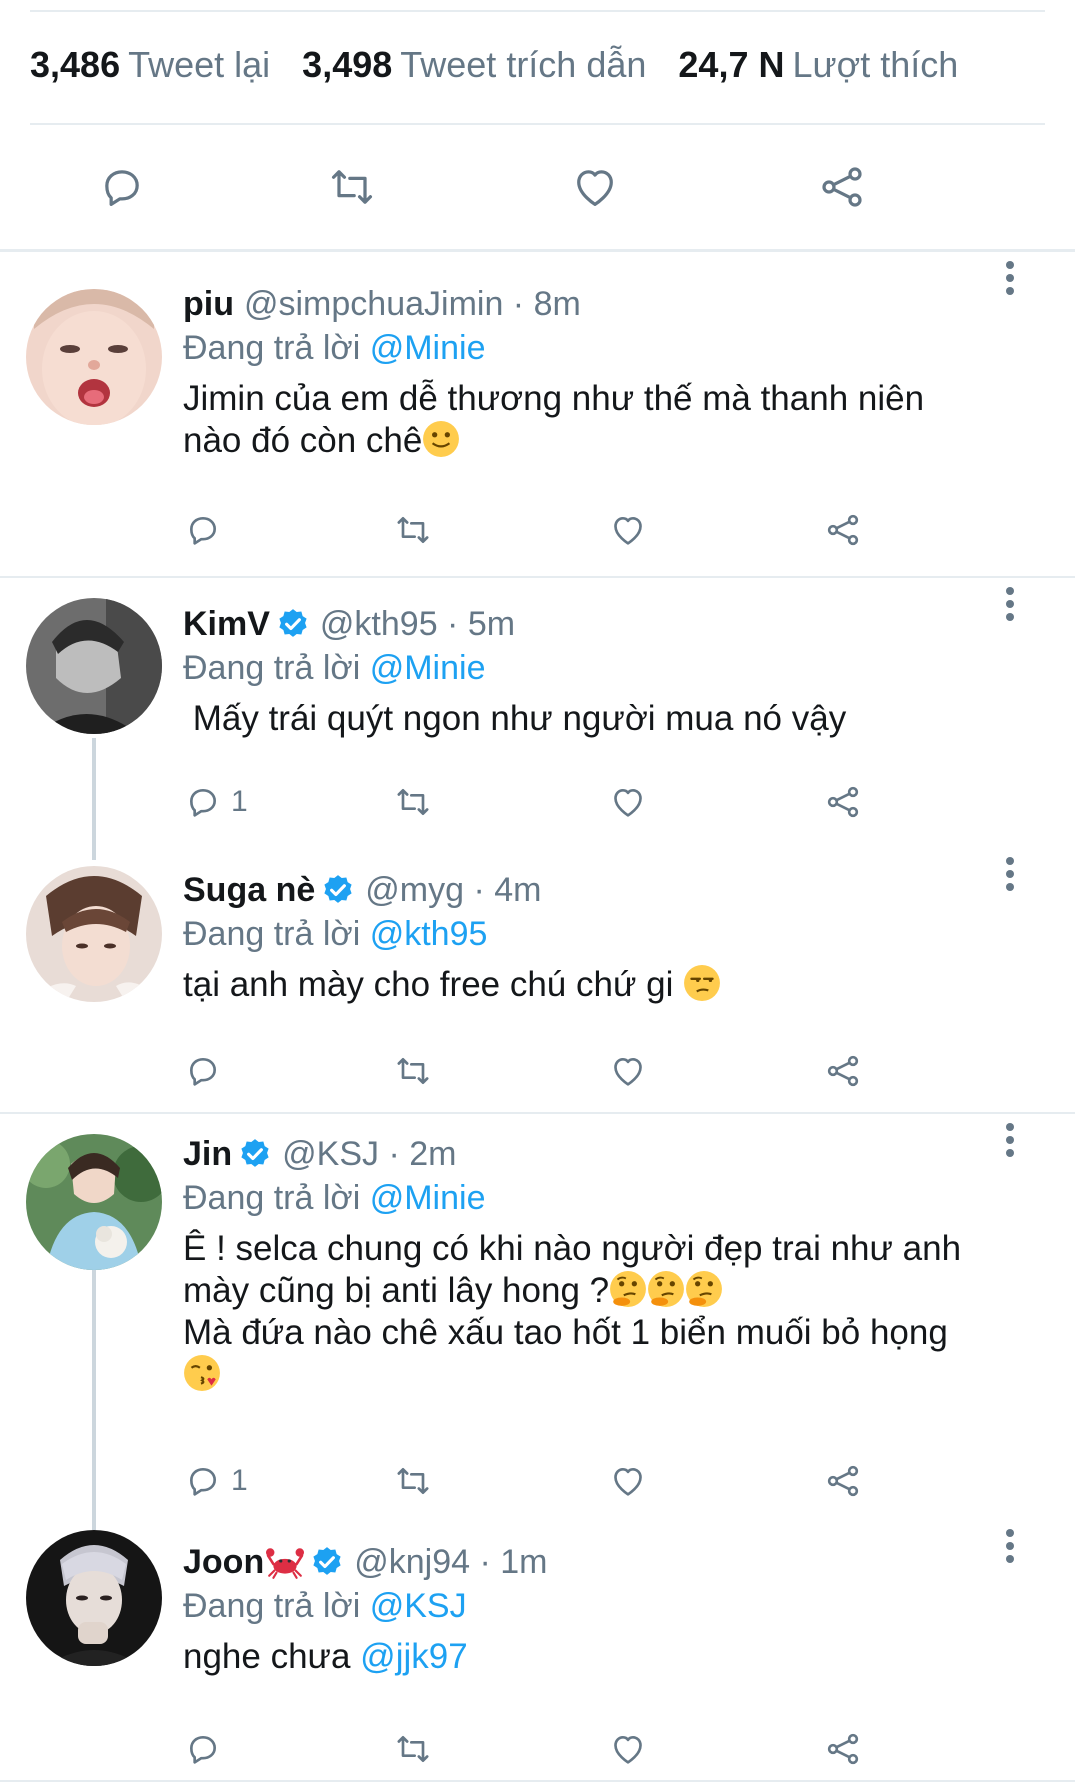 The width and height of the screenshot is (1075, 1789). I want to click on main-share-button, so click(842, 187).